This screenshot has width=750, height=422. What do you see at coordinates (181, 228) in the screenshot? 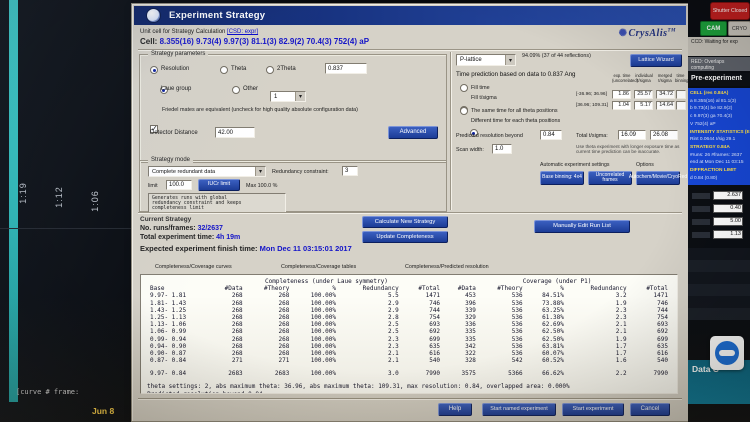
I see `runs-frames-row: No. runs/frames: 32/2637` at bounding box center [181, 228].